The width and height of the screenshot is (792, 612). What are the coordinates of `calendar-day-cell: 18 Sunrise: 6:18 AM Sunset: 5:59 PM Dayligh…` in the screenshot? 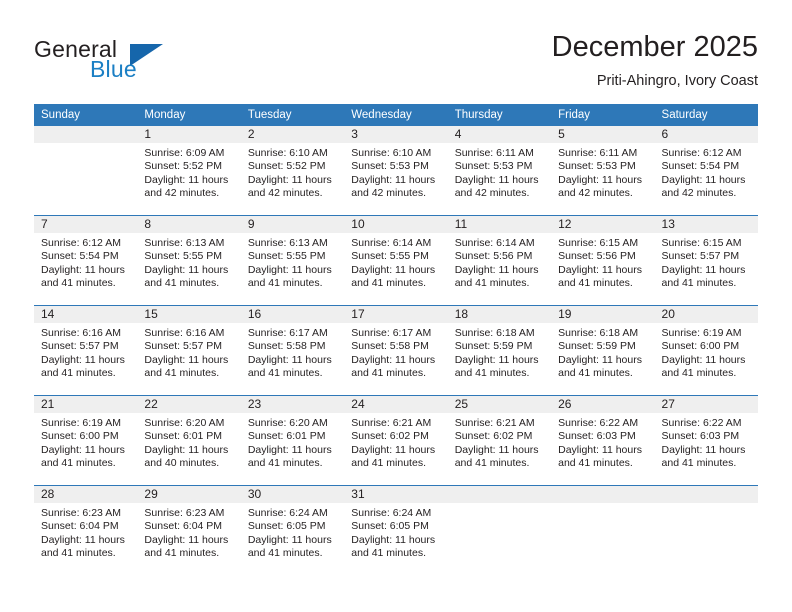 It's located at (499, 350).